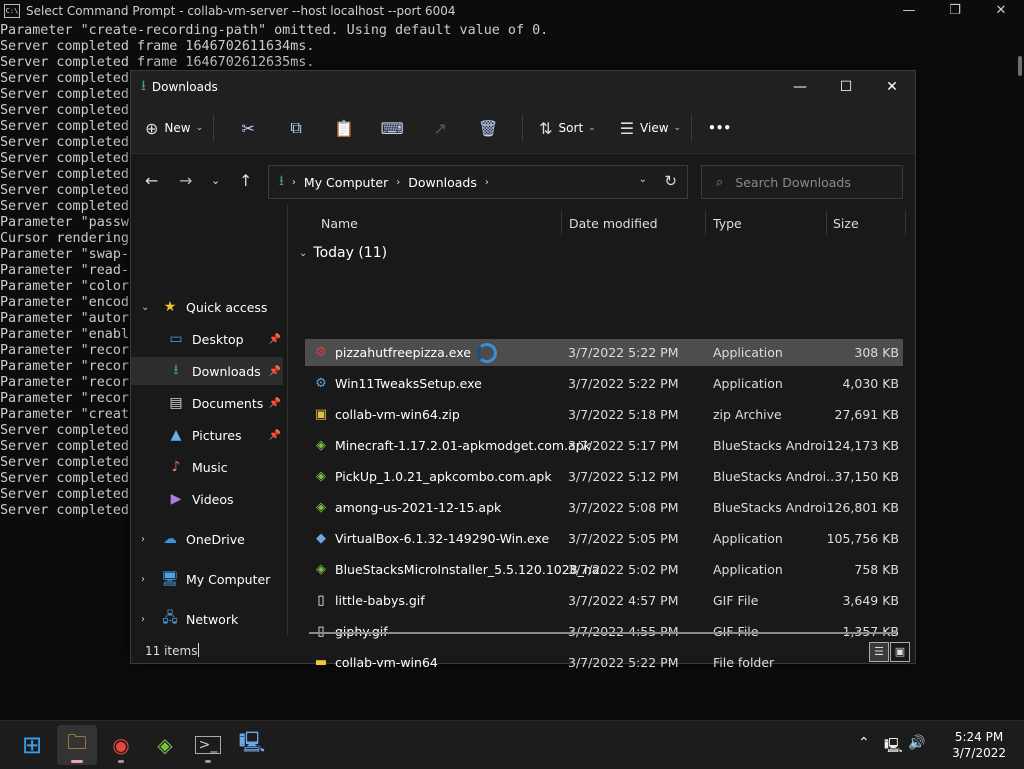 The image size is (1024, 769). I want to click on view-label: View, so click(654, 128).